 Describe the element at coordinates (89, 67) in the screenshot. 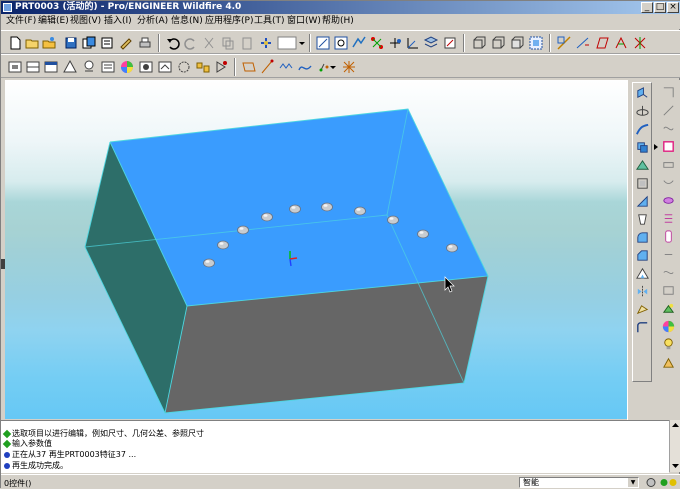

I see `csys-tool-icon` at that location.